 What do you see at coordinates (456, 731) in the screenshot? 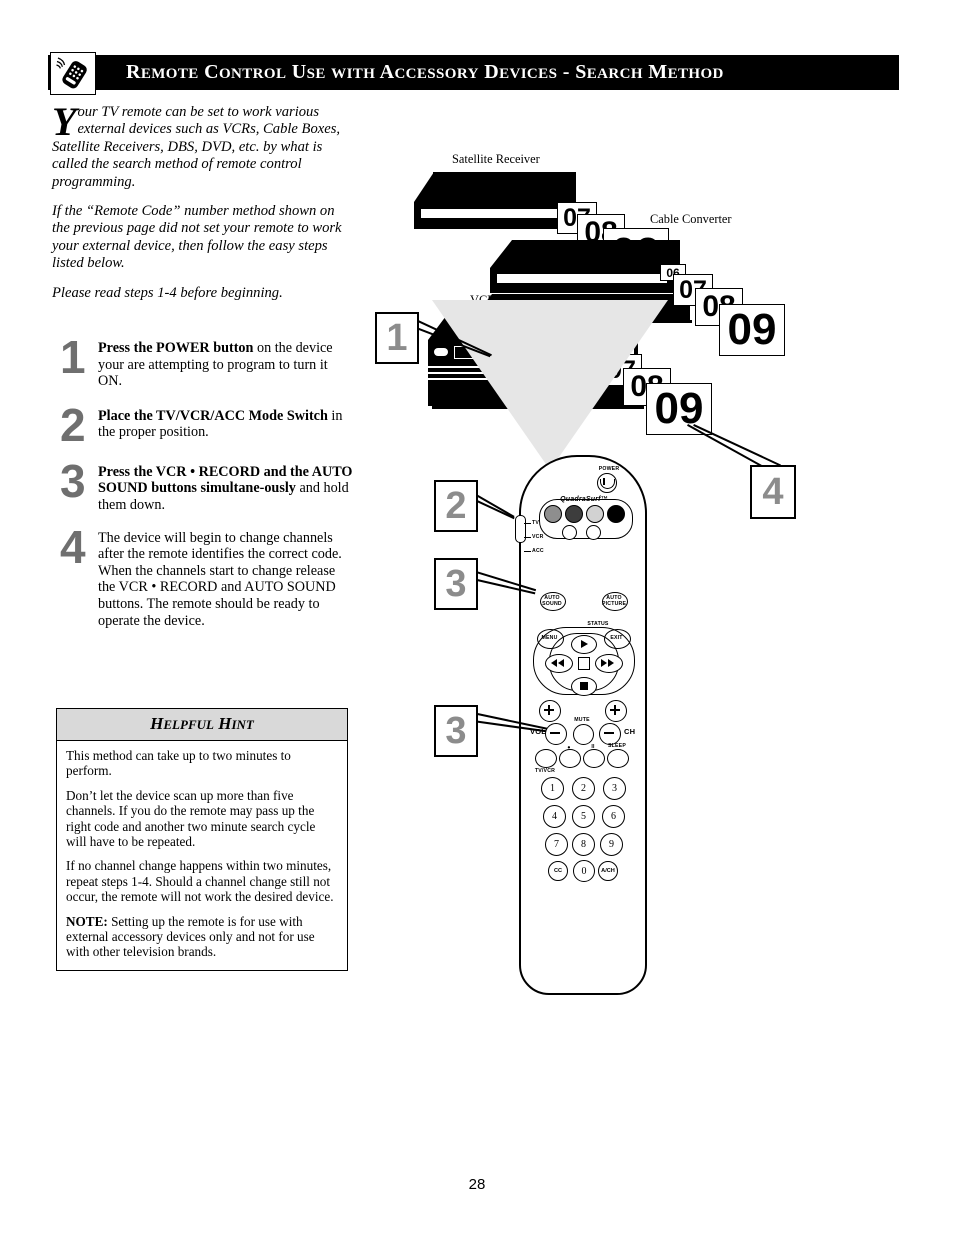
I see `callout-3b: 3` at bounding box center [456, 731].